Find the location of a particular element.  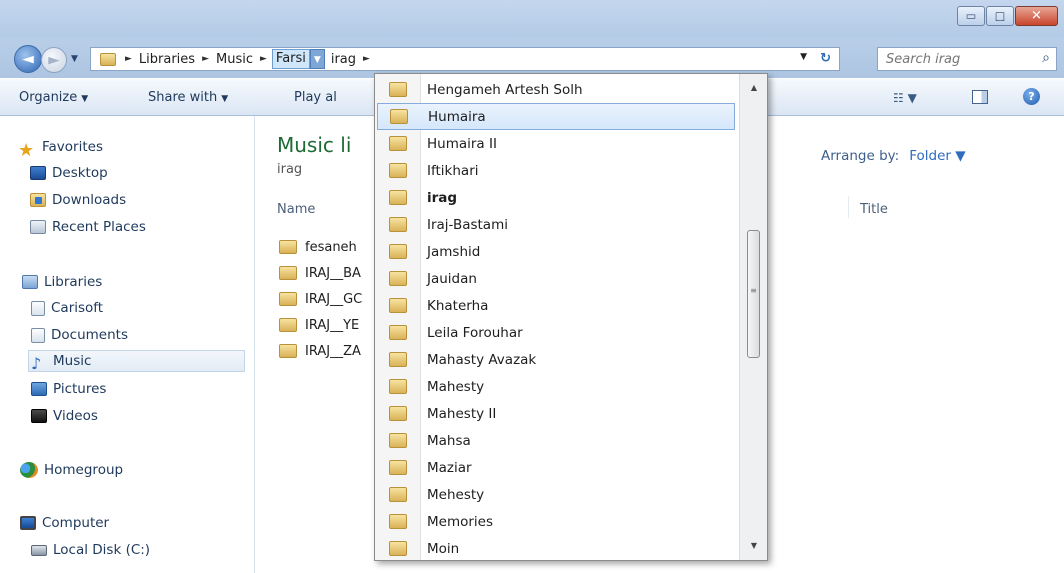

play-all-label: Play al is located at coordinates (315, 97).